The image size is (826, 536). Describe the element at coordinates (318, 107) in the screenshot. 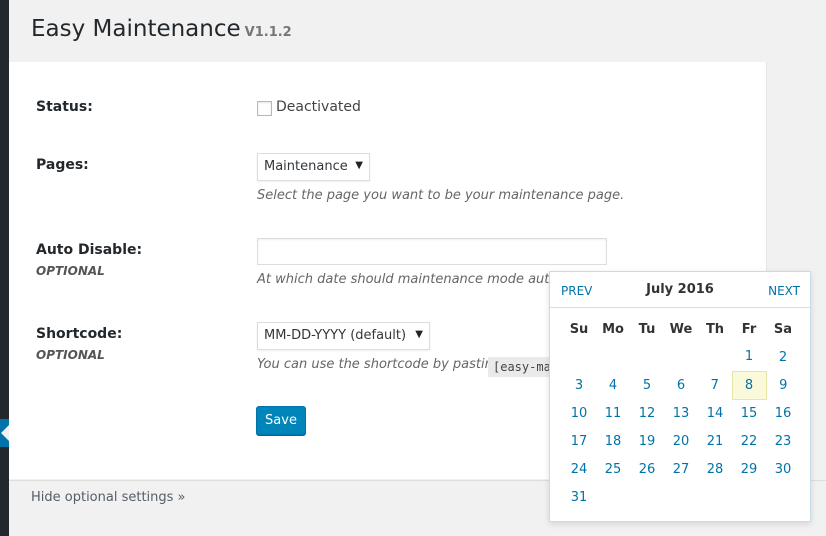

I see `deactivated-label: Deactivated` at that location.